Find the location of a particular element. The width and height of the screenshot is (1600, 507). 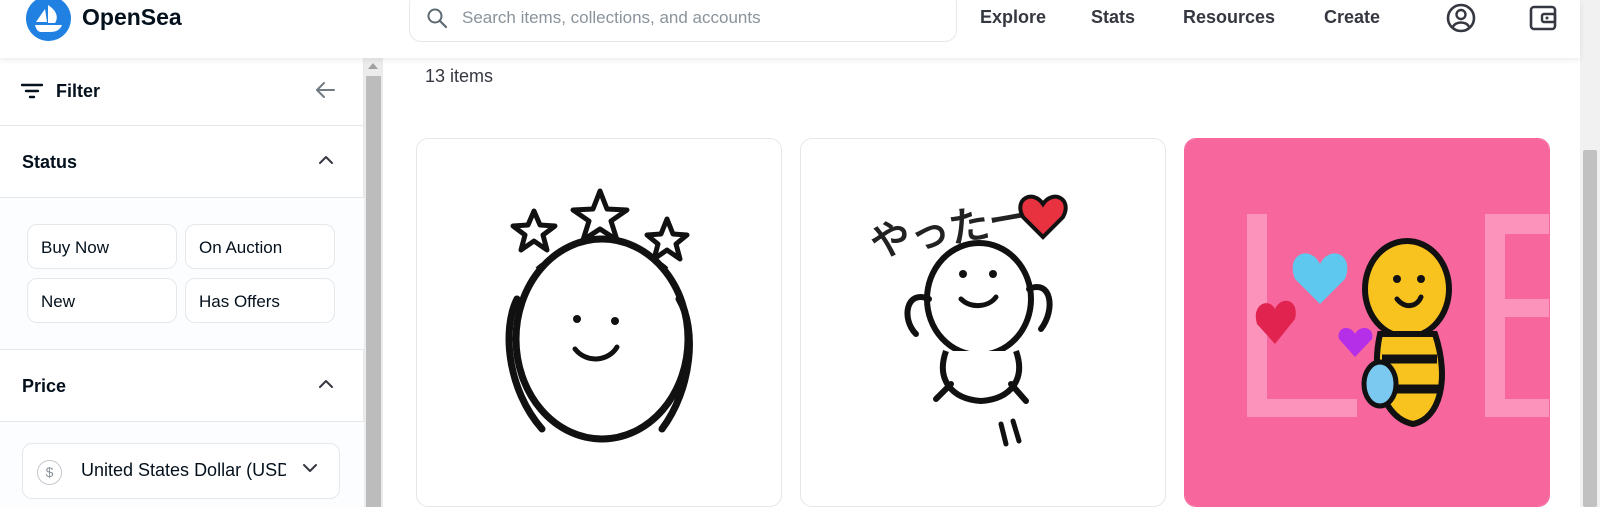

filter-label: Filter is located at coordinates (78, 91).